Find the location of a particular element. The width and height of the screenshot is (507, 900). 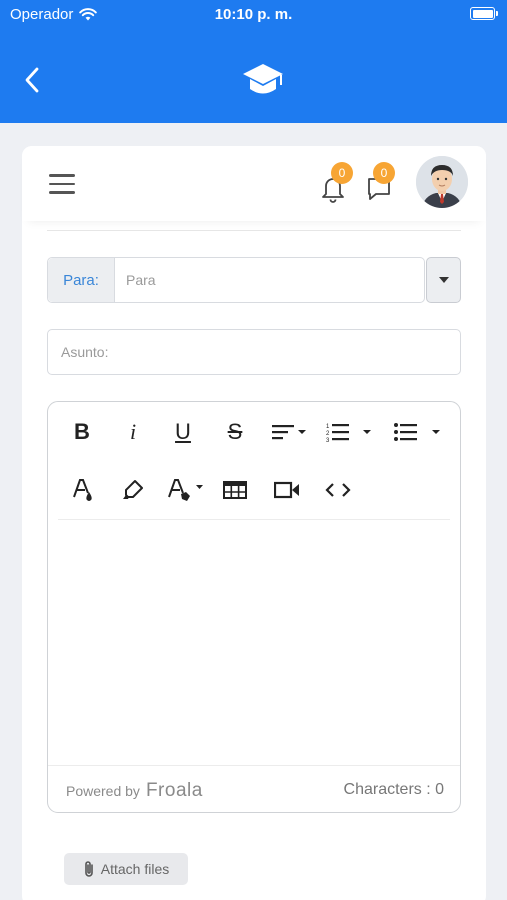

caret-down-icon is located at coordinates (443, 280).